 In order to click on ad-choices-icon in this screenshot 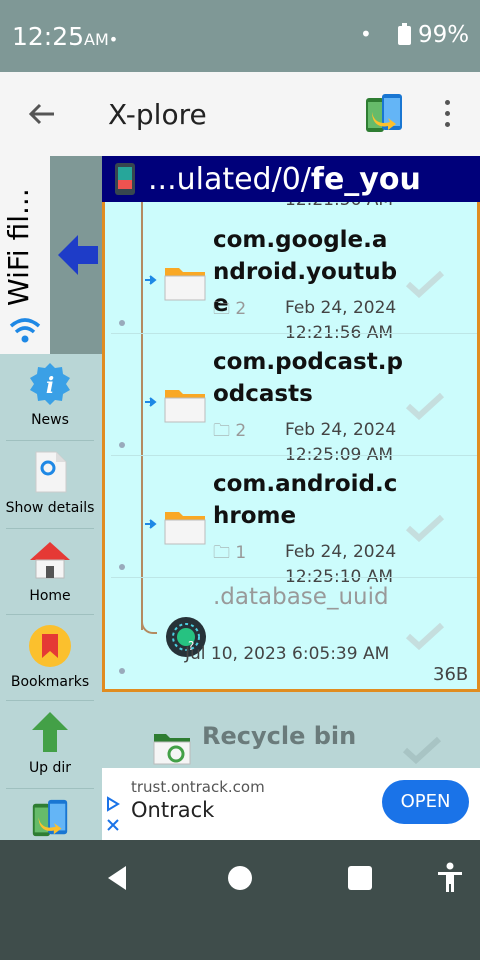, I will do `click(113, 804)`.